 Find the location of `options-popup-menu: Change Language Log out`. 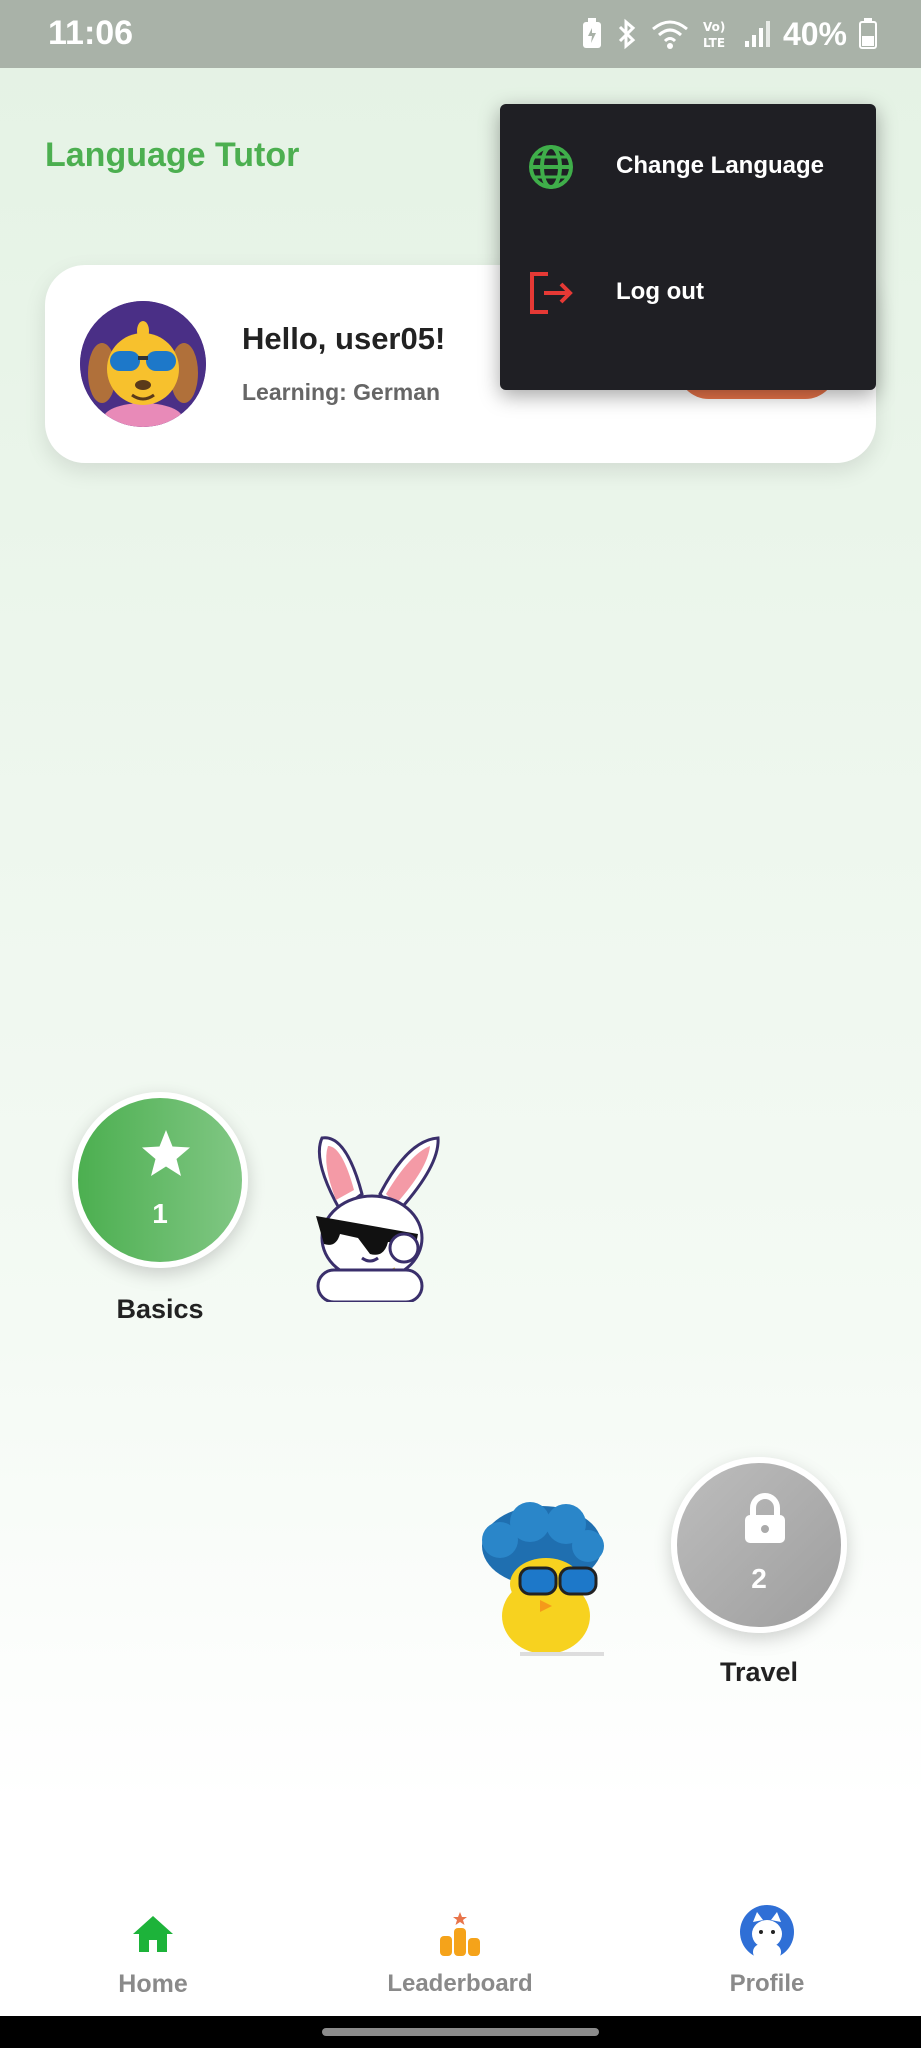

options-popup-menu: Change Language Log out is located at coordinates (688, 247).